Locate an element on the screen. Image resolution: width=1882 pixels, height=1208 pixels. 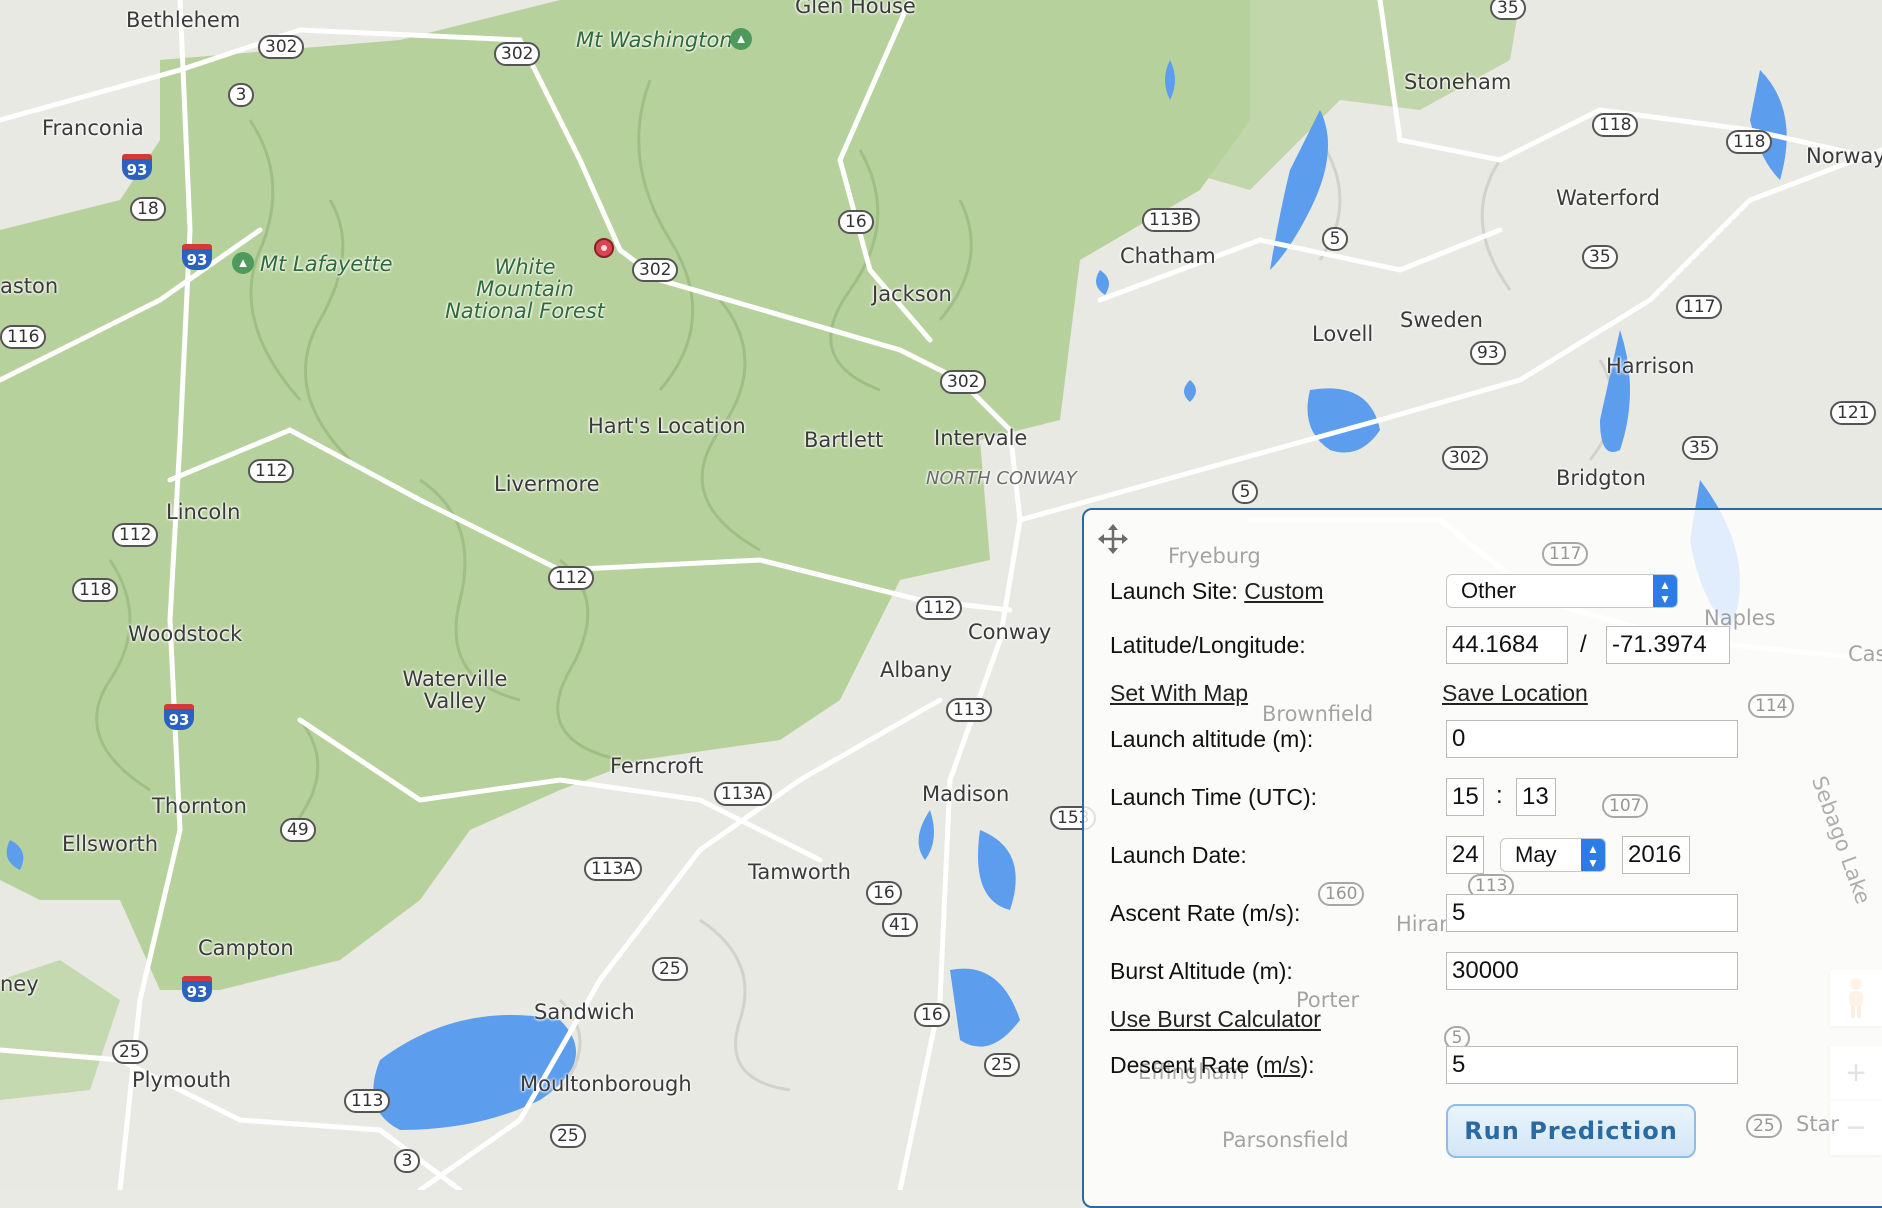
launch-site-row: Launch Site: Custom is located at coordinates (1217, 591).